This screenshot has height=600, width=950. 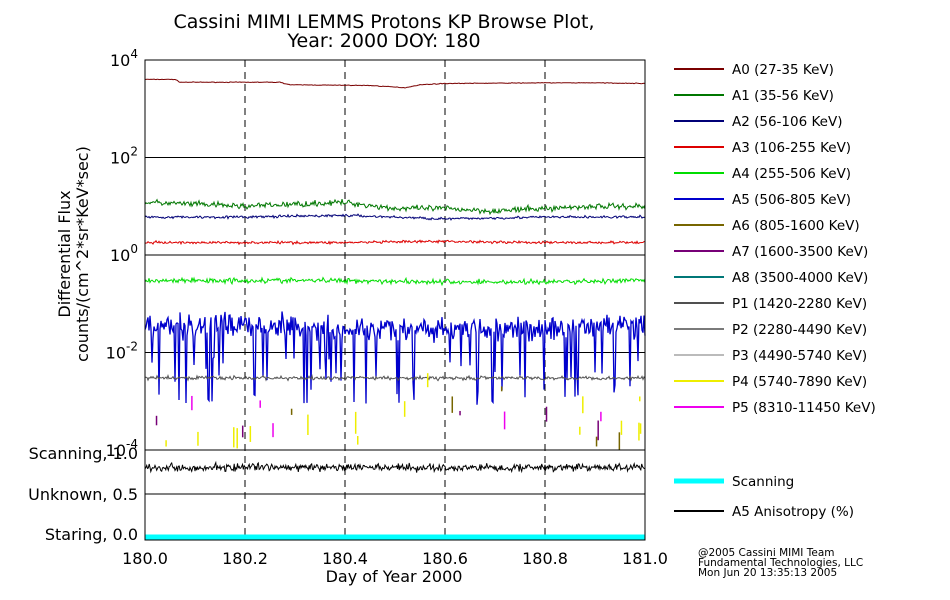 I want to click on y-tick-label: 102, so click(x=124, y=156).